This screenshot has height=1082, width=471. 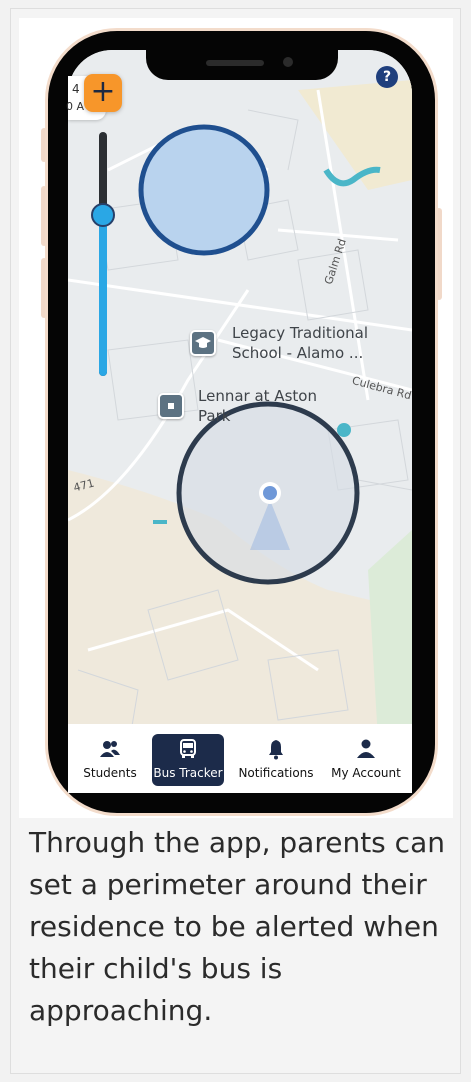 I want to click on time-chip-top: 4, so click(x=76, y=89).